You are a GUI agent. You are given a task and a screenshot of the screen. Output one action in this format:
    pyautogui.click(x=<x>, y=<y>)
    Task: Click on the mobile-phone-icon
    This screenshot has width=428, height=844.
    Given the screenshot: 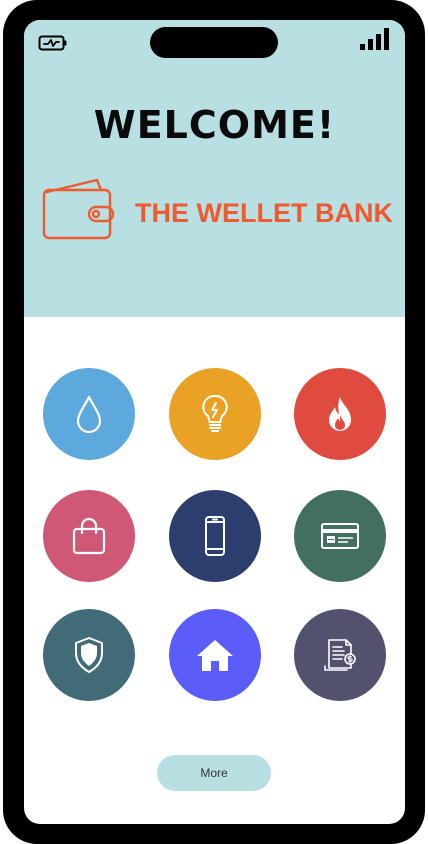 What is the action you would take?
    pyautogui.click(x=215, y=536)
    